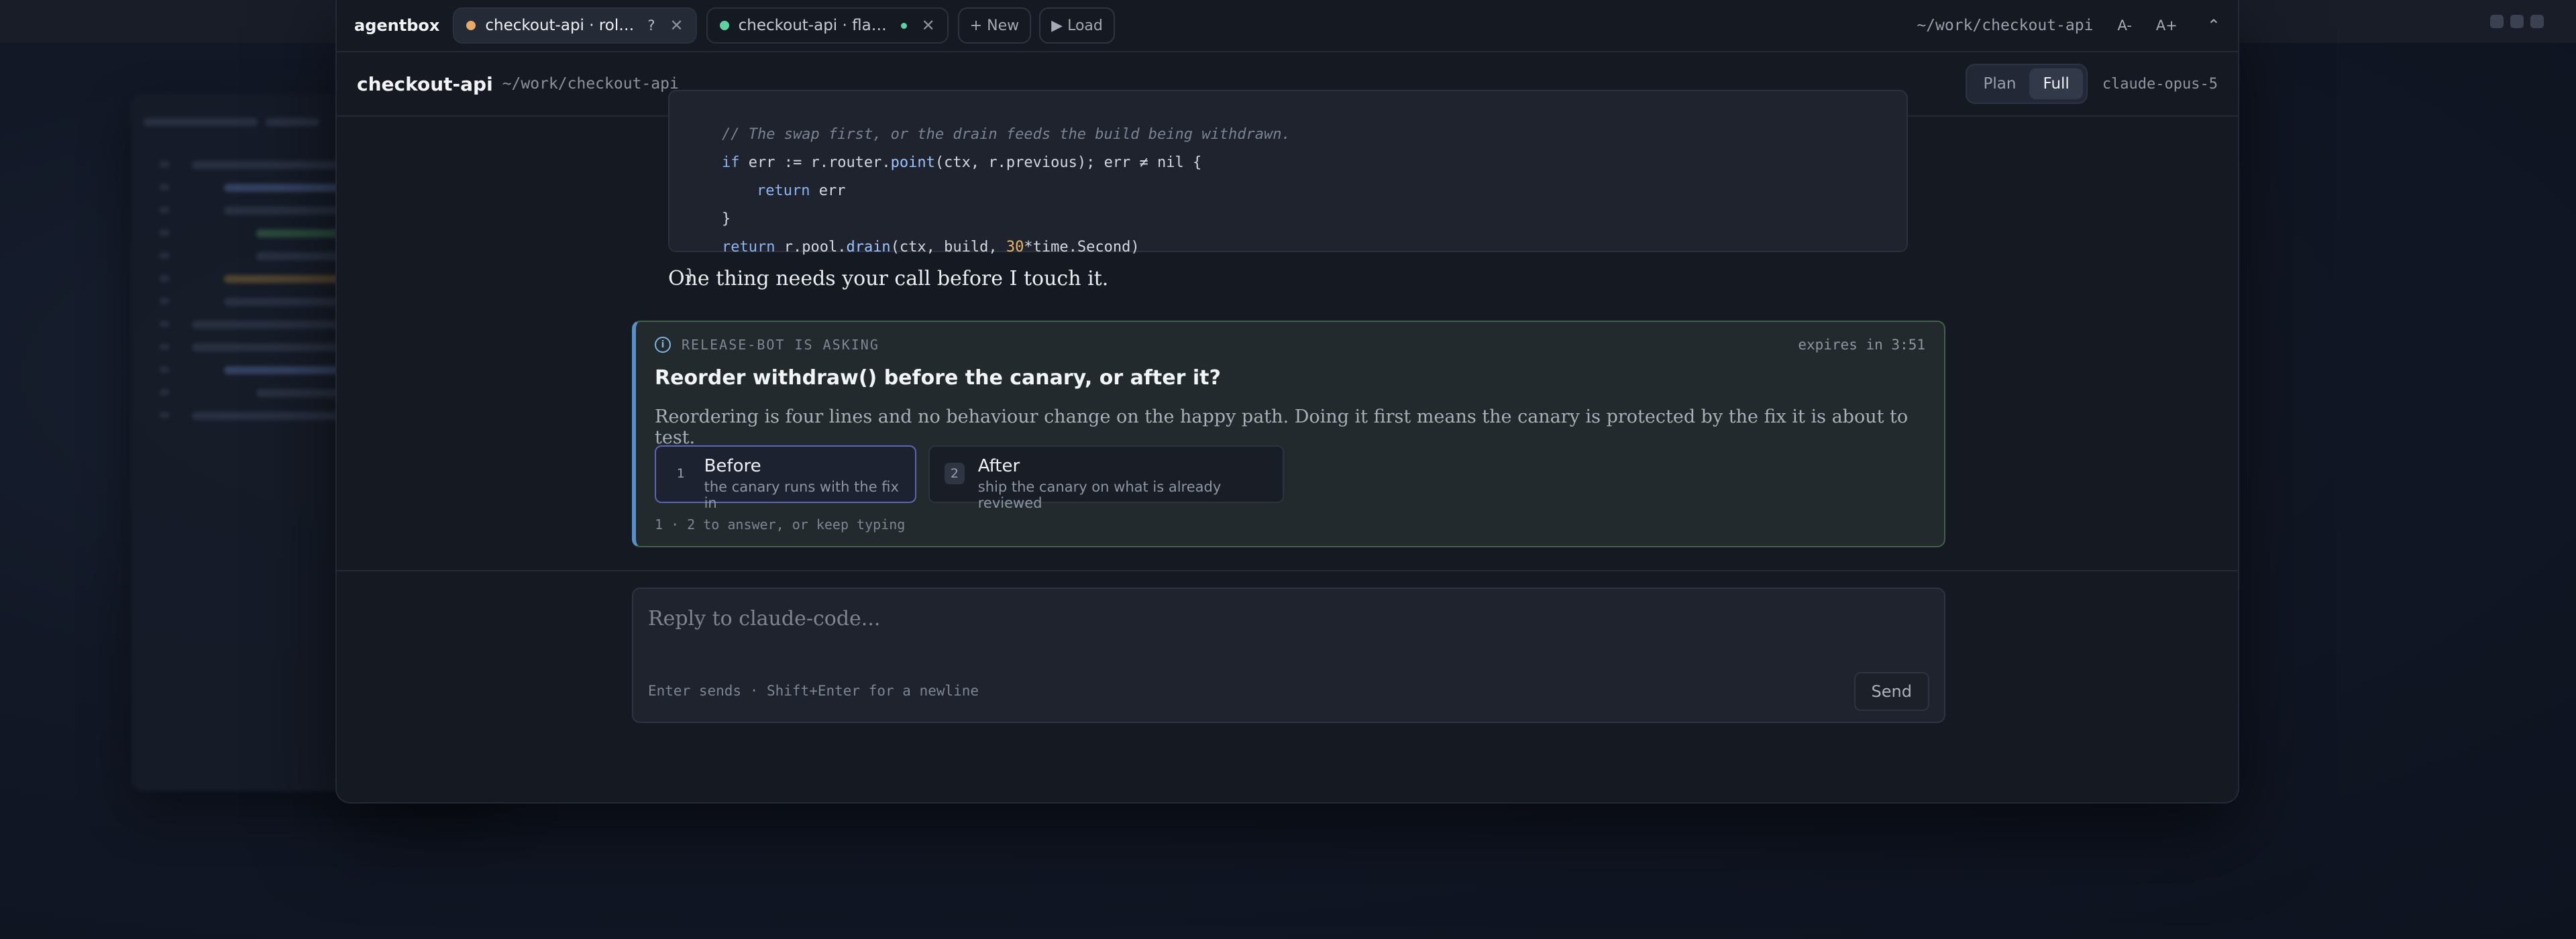 The height and width of the screenshot is (939, 2576). I want to click on app-brand: agentbox, so click(397, 25).